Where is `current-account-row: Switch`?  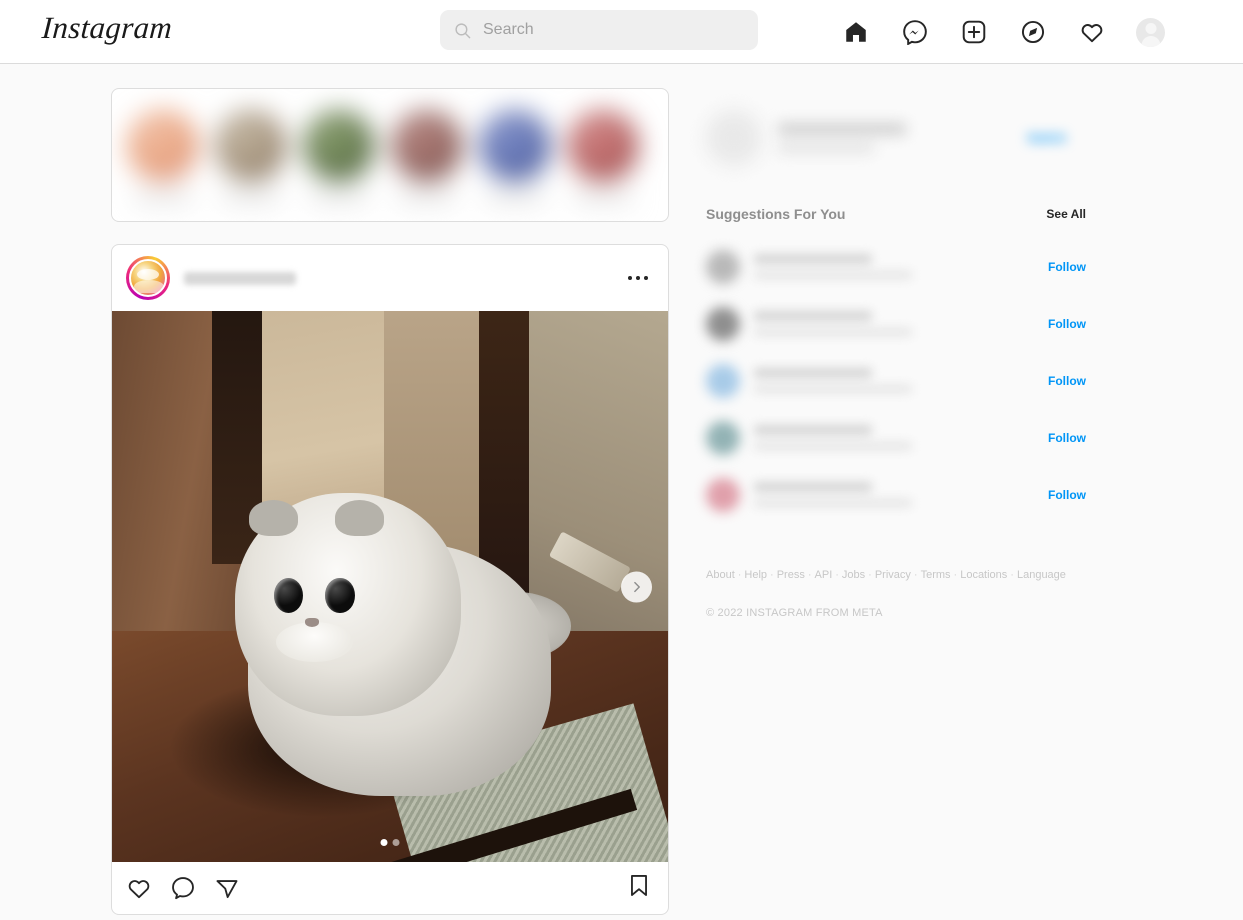
current-account-row: Switch is located at coordinates (897, 138).